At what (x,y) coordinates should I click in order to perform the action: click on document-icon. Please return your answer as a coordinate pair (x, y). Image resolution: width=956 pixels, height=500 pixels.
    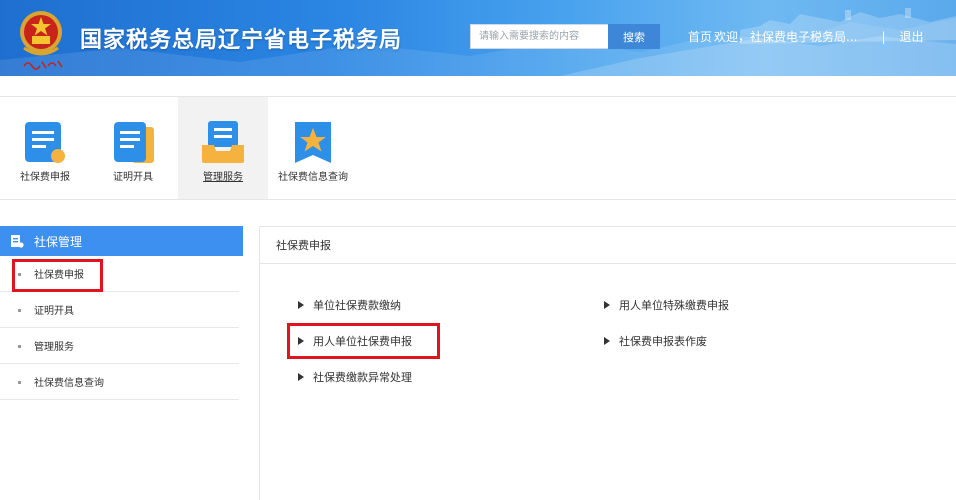
    Looking at the image, I should click on (45, 142).